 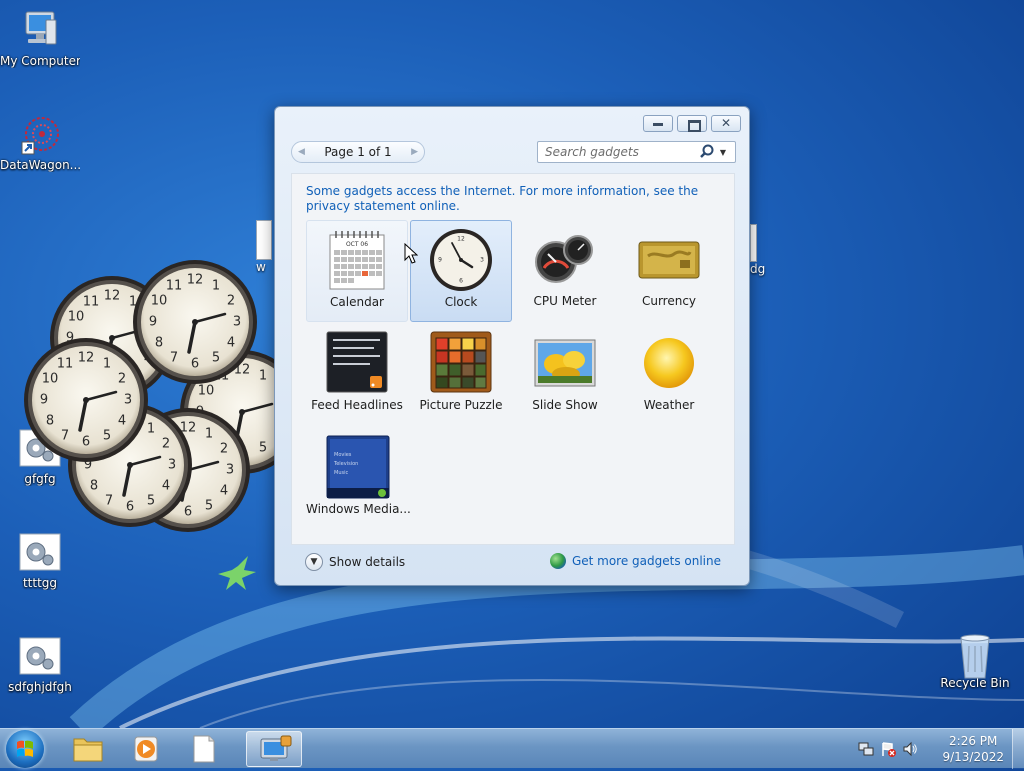 What do you see at coordinates (357, 244) in the screenshot?
I see `calendar-month-label: OCT 06` at bounding box center [357, 244].